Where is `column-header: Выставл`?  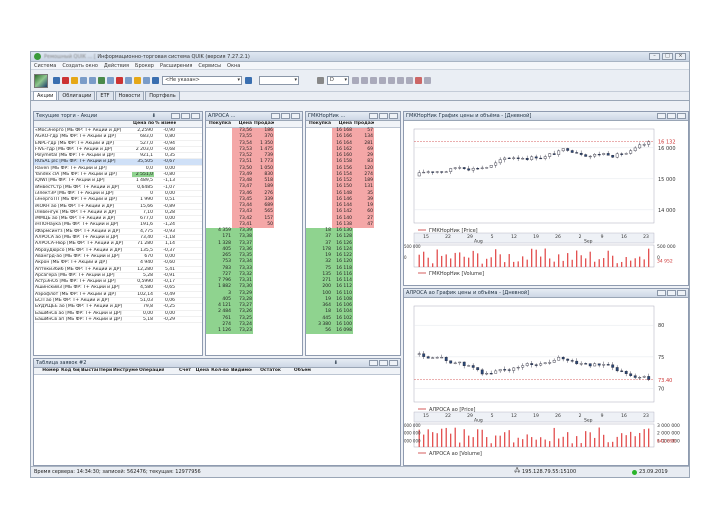
column-header: Выставл is located at coordinates (89, 371).